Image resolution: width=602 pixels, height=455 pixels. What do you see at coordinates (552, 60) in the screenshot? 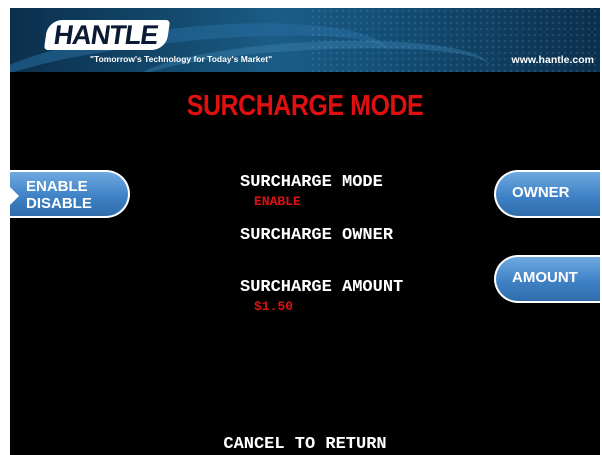
I see `website-url: www.hantle.com` at bounding box center [552, 60].